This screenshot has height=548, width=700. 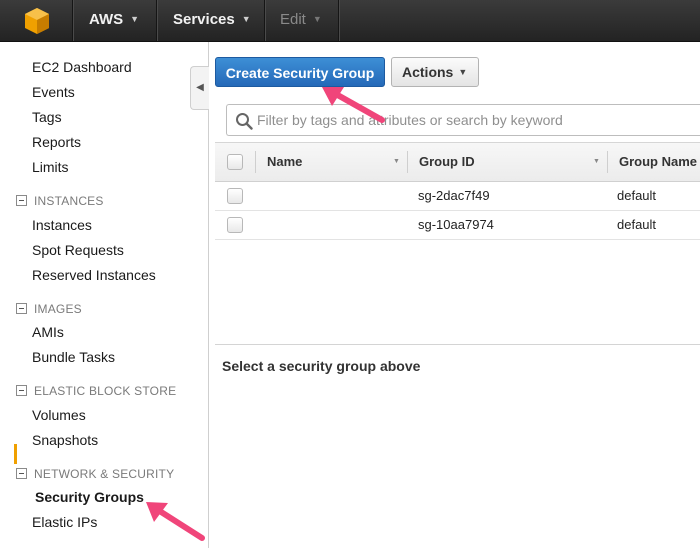 I want to click on detail-pane-message: Select a security group above, so click(x=321, y=366).